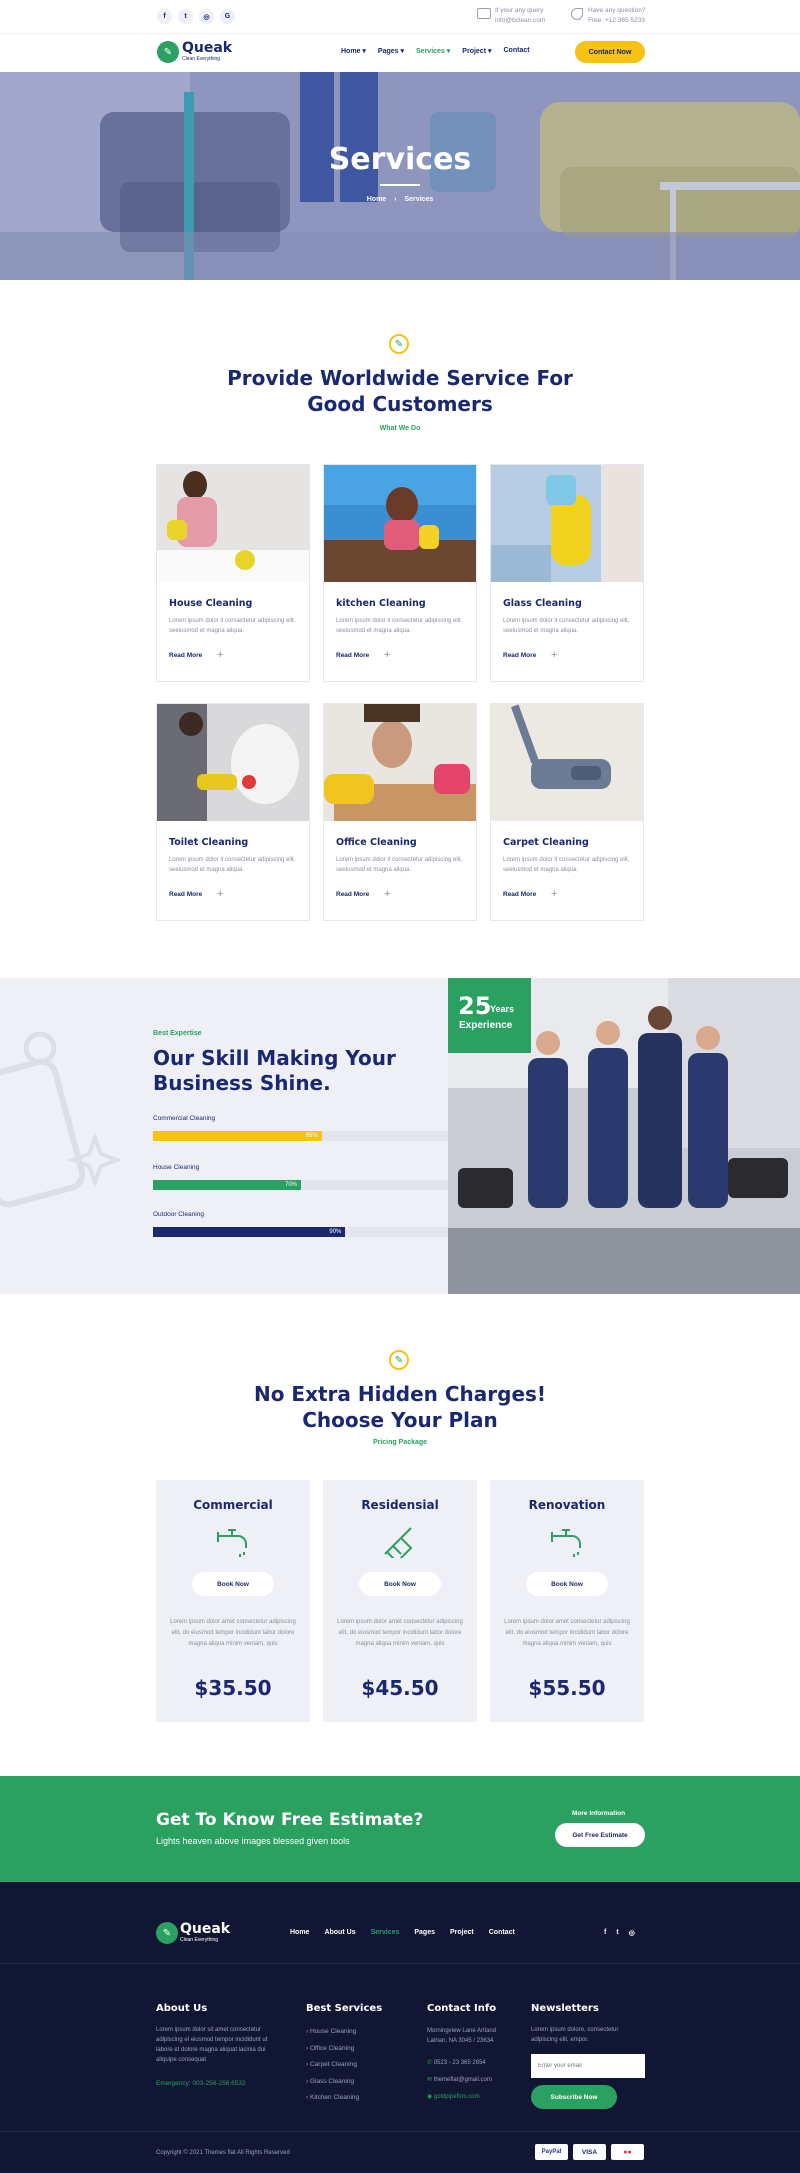 The height and width of the screenshot is (2173, 800). What do you see at coordinates (520, 21) in the screenshot?
I see `query-email: info@bclean.com` at bounding box center [520, 21].